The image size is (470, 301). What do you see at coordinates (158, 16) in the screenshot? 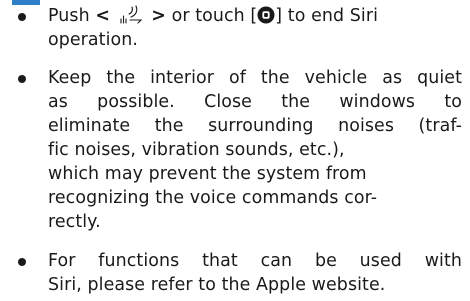
I see `right-chevron: >` at bounding box center [158, 16].